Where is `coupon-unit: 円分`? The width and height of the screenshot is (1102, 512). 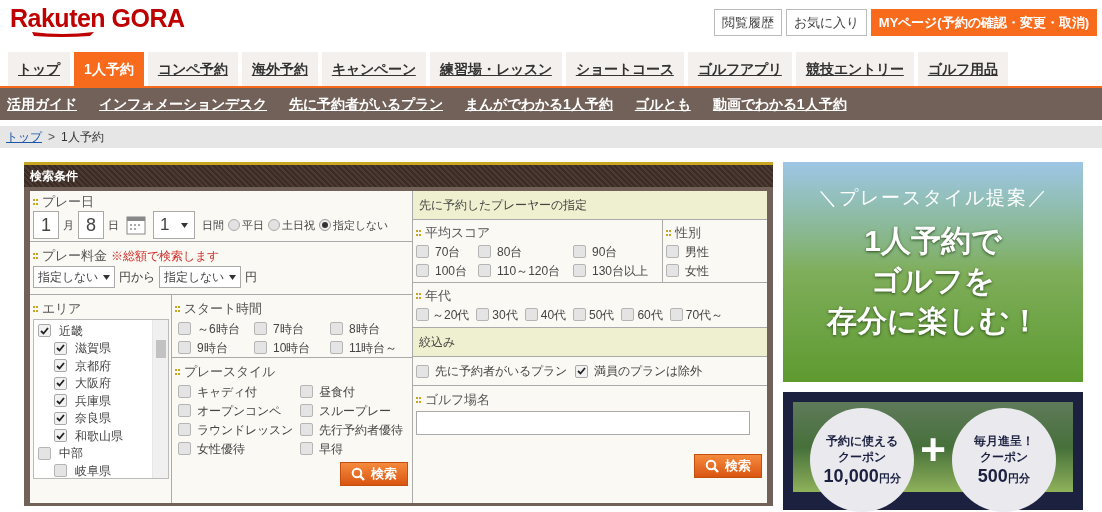
coupon-unit: 円分 is located at coordinates (889, 478).